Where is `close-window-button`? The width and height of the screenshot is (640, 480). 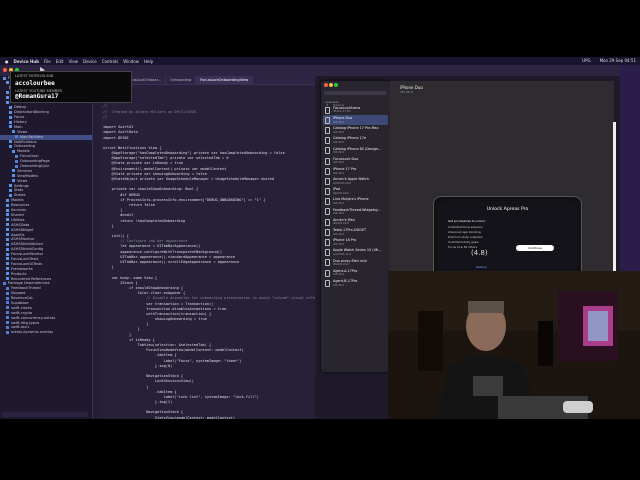
close-window-button is located at coordinates (5, 70).